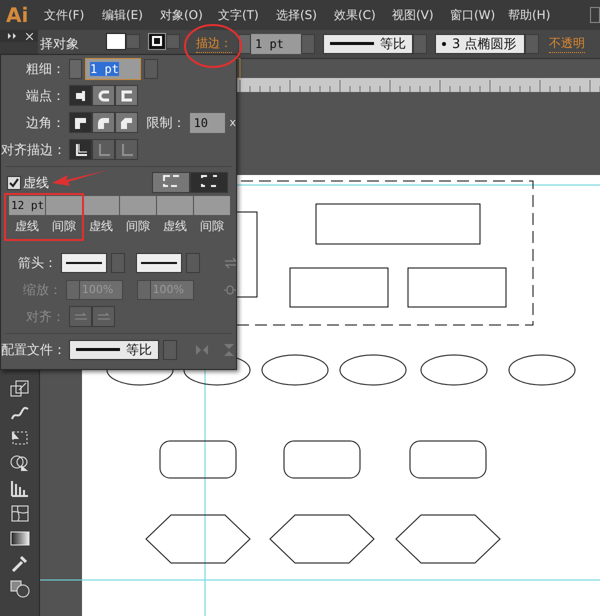  I want to click on highlight-ellipse, so click(213, 46).